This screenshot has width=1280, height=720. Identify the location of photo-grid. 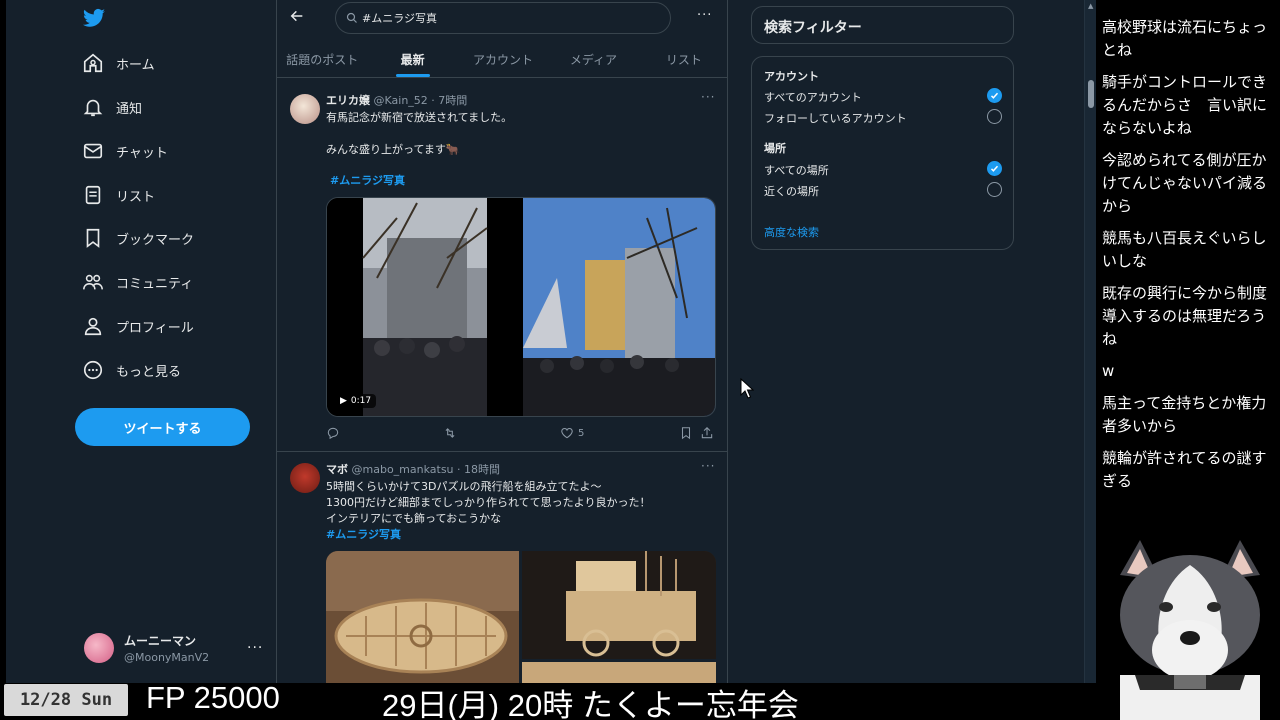
(521, 617).